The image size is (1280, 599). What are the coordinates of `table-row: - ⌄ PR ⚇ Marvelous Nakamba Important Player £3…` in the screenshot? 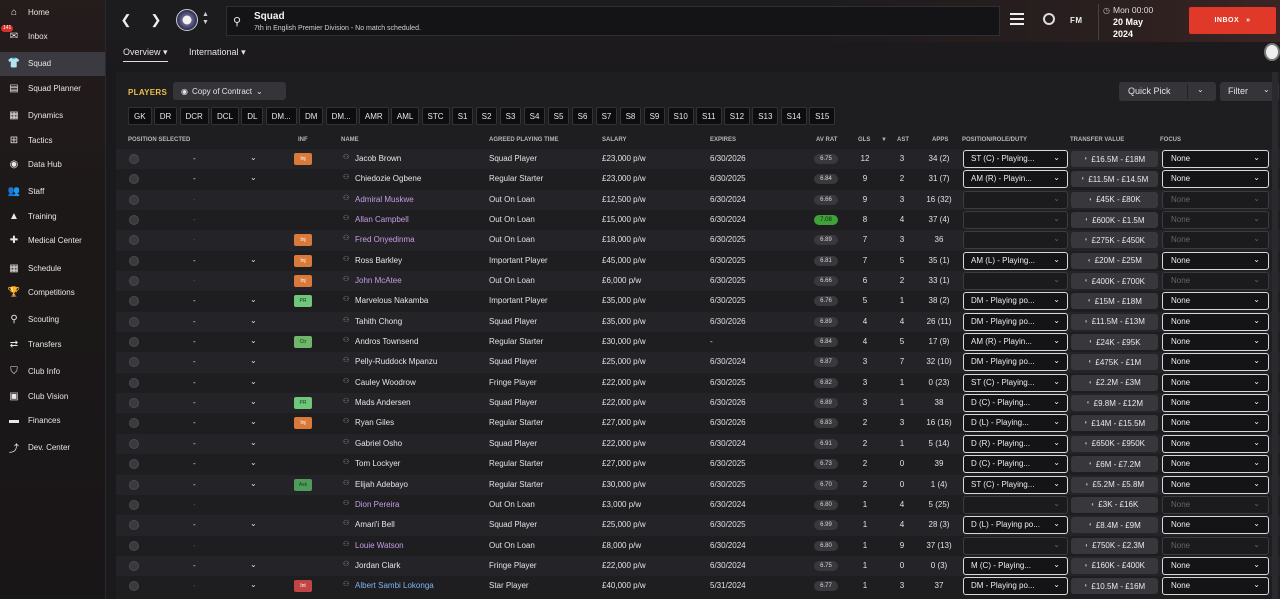 It's located at (698, 301).